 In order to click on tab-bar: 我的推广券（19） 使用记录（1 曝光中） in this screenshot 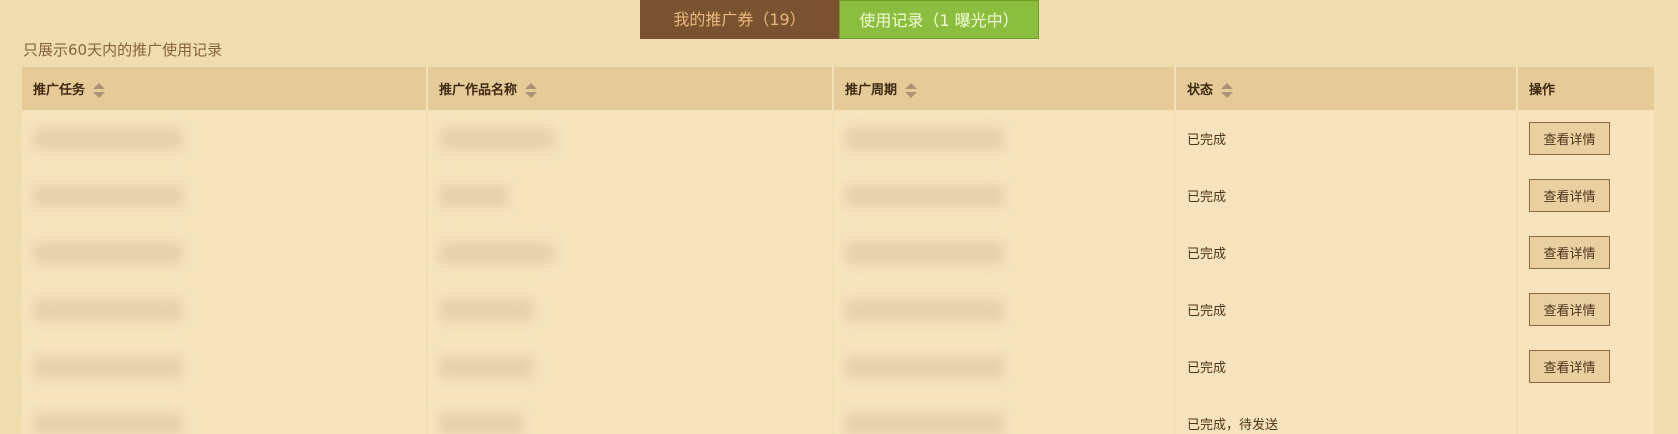, I will do `click(839, 19)`.